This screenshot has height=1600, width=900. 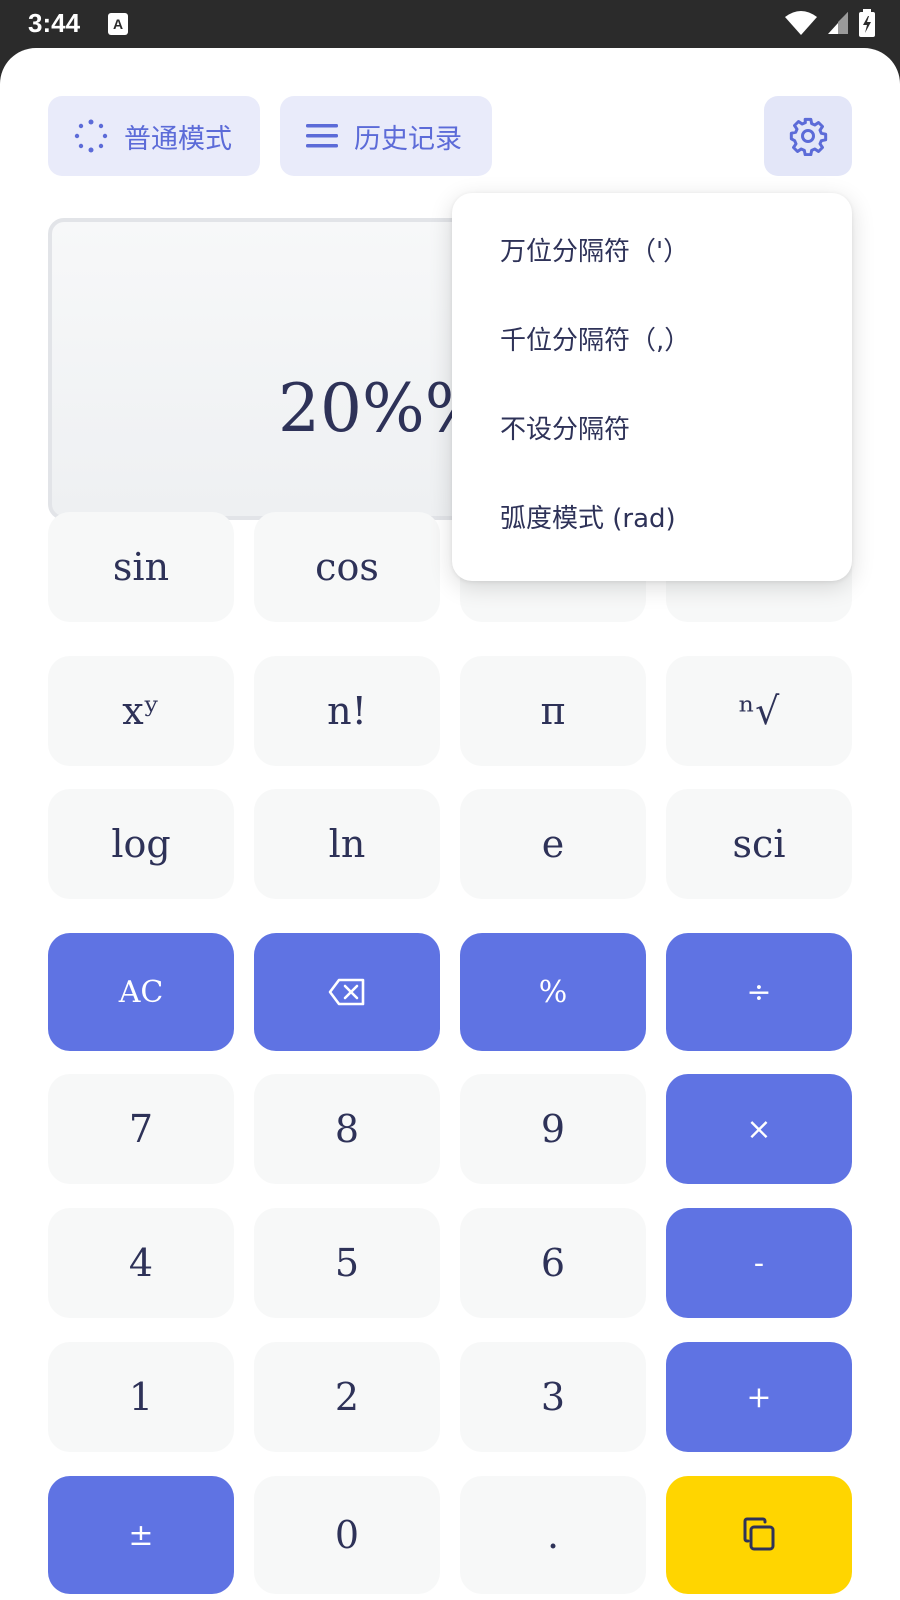 I want to click on status-bar: 3:44 A, so click(x=450, y=24).